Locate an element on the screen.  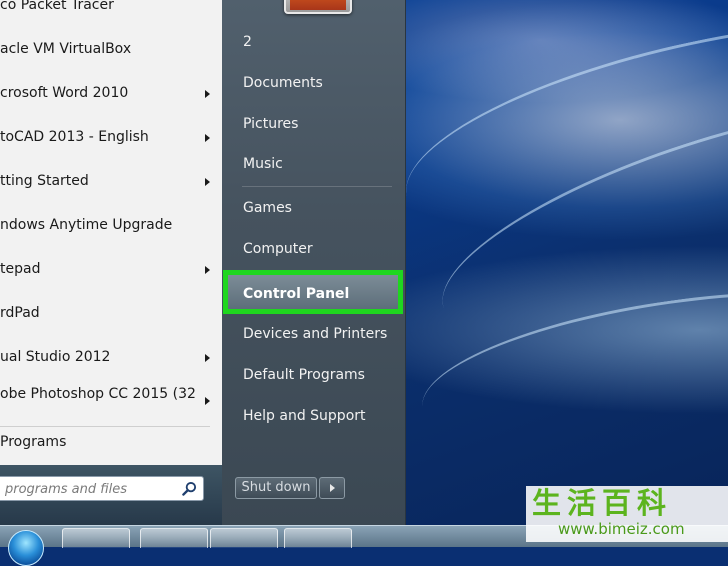
watermark-logo-text: 生活百科 is located at coordinates (602, 503).